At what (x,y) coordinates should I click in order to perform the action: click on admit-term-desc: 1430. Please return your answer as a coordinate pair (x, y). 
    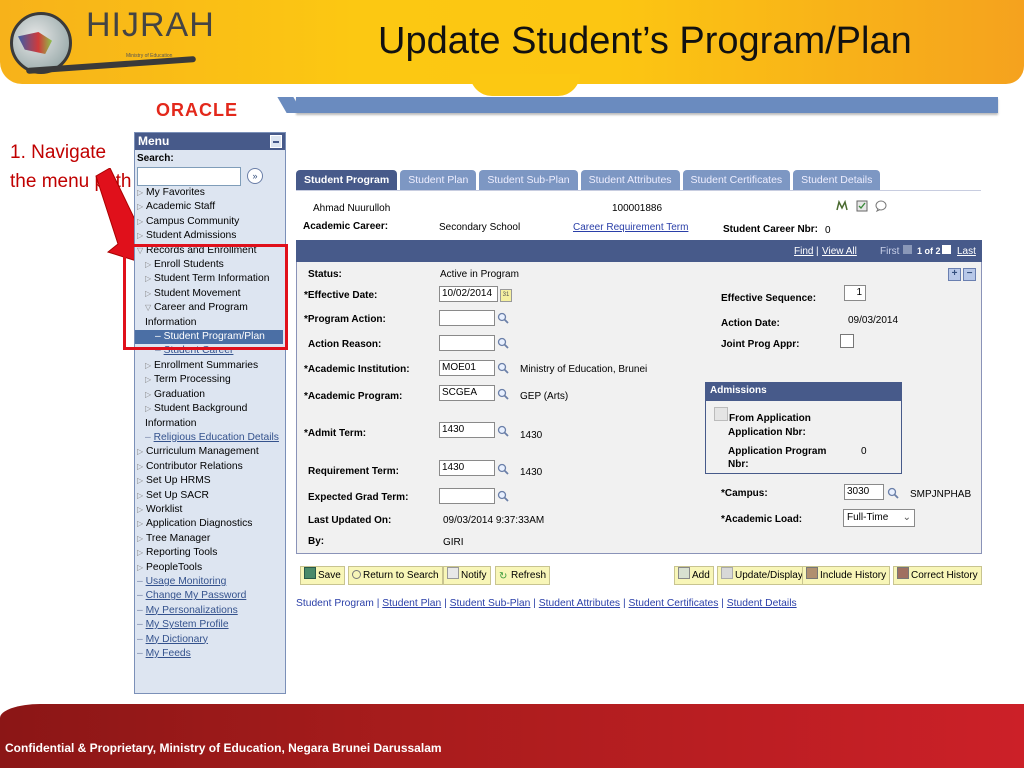
    Looking at the image, I should click on (531, 435).